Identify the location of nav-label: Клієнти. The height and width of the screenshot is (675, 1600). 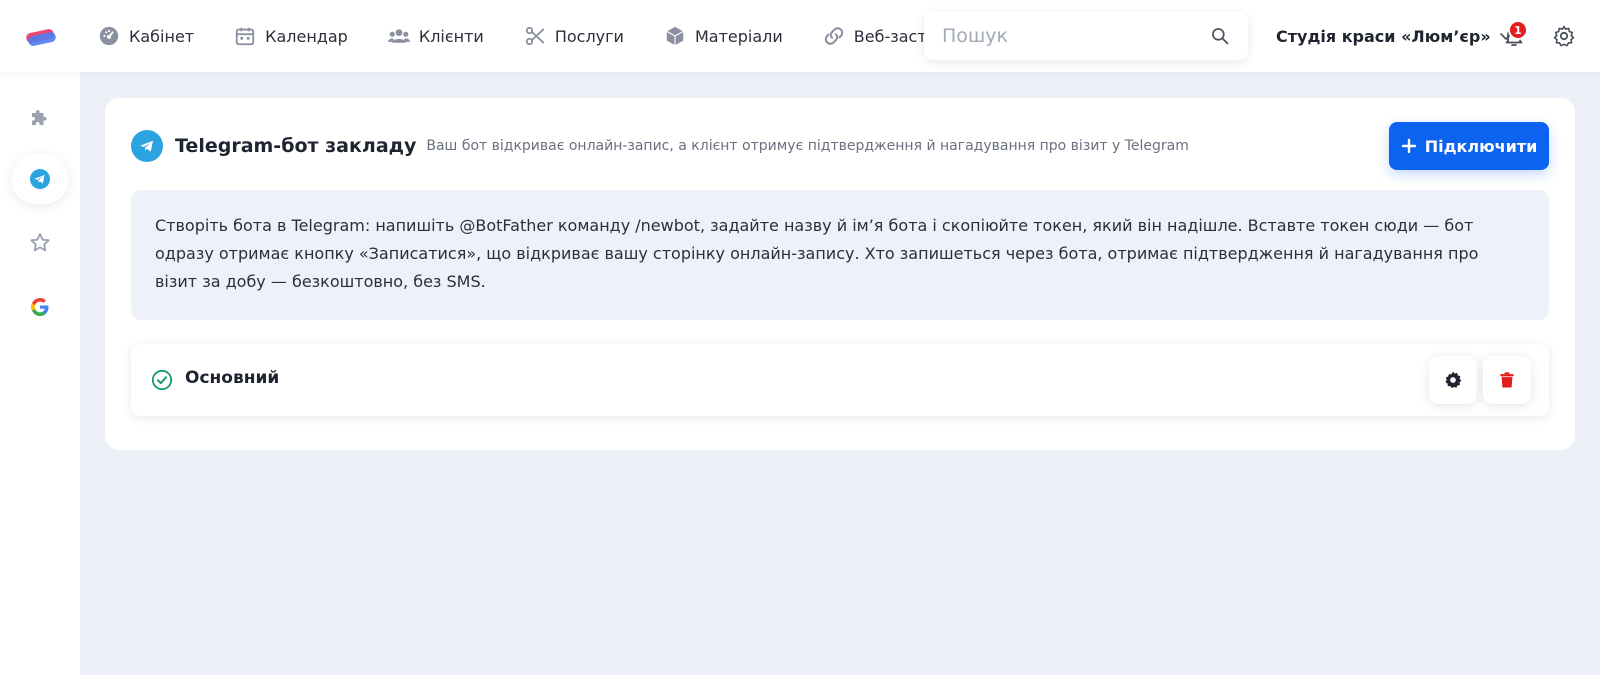
(451, 36).